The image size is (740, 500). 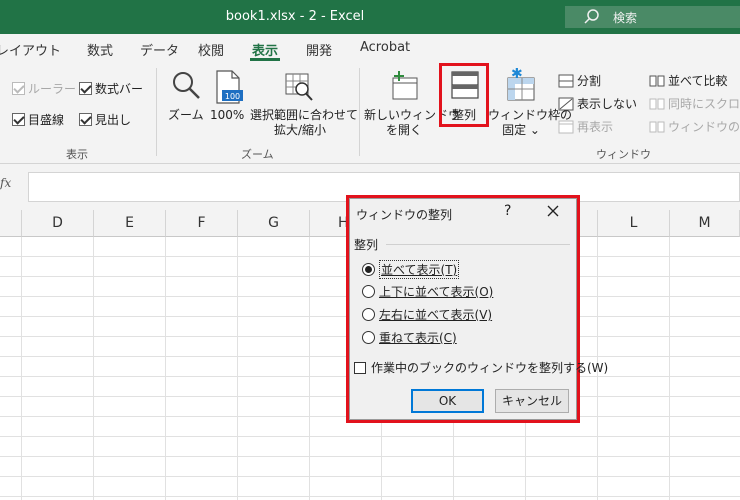 What do you see at coordinates (52, 89) in the screenshot?
I see `ruler-label: ルーラー` at bounding box center [52, 89].